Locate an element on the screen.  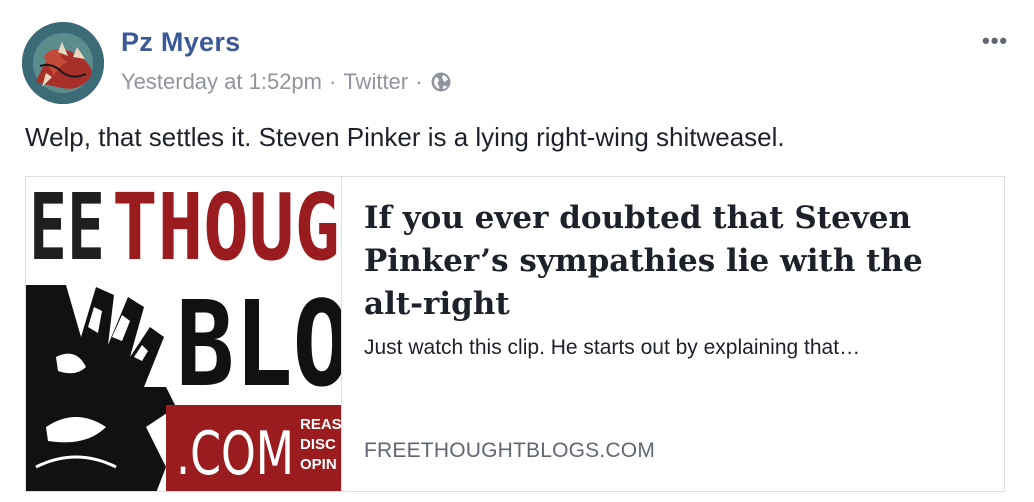
author-avatar is located at coordinates (63, 63).